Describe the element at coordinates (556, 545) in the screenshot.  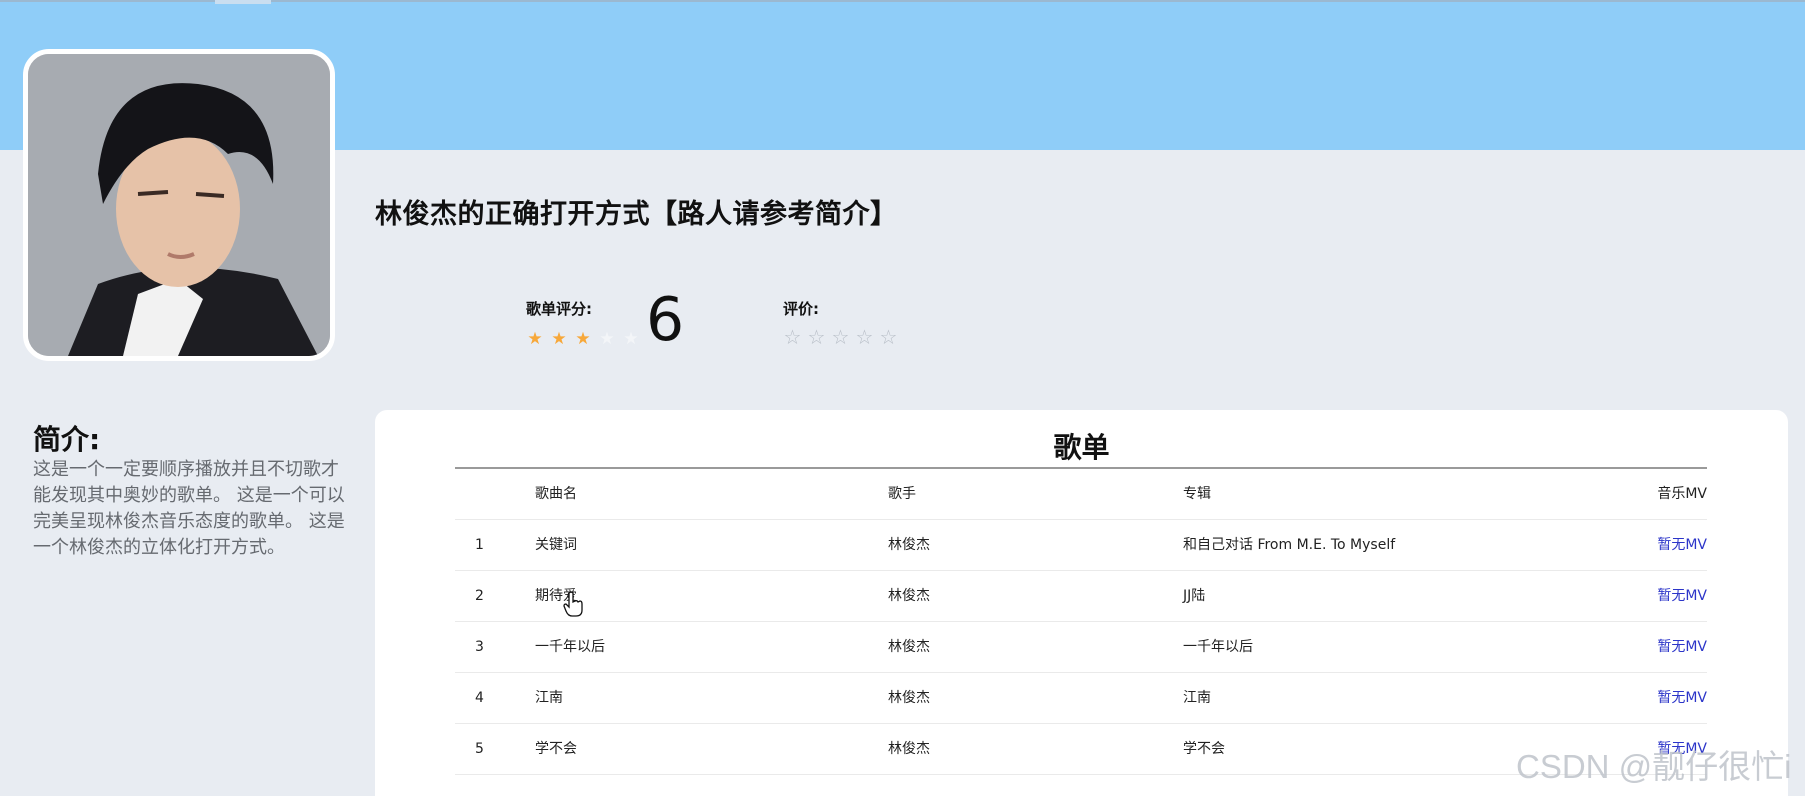
I see `song-name: 关键词` at that location.